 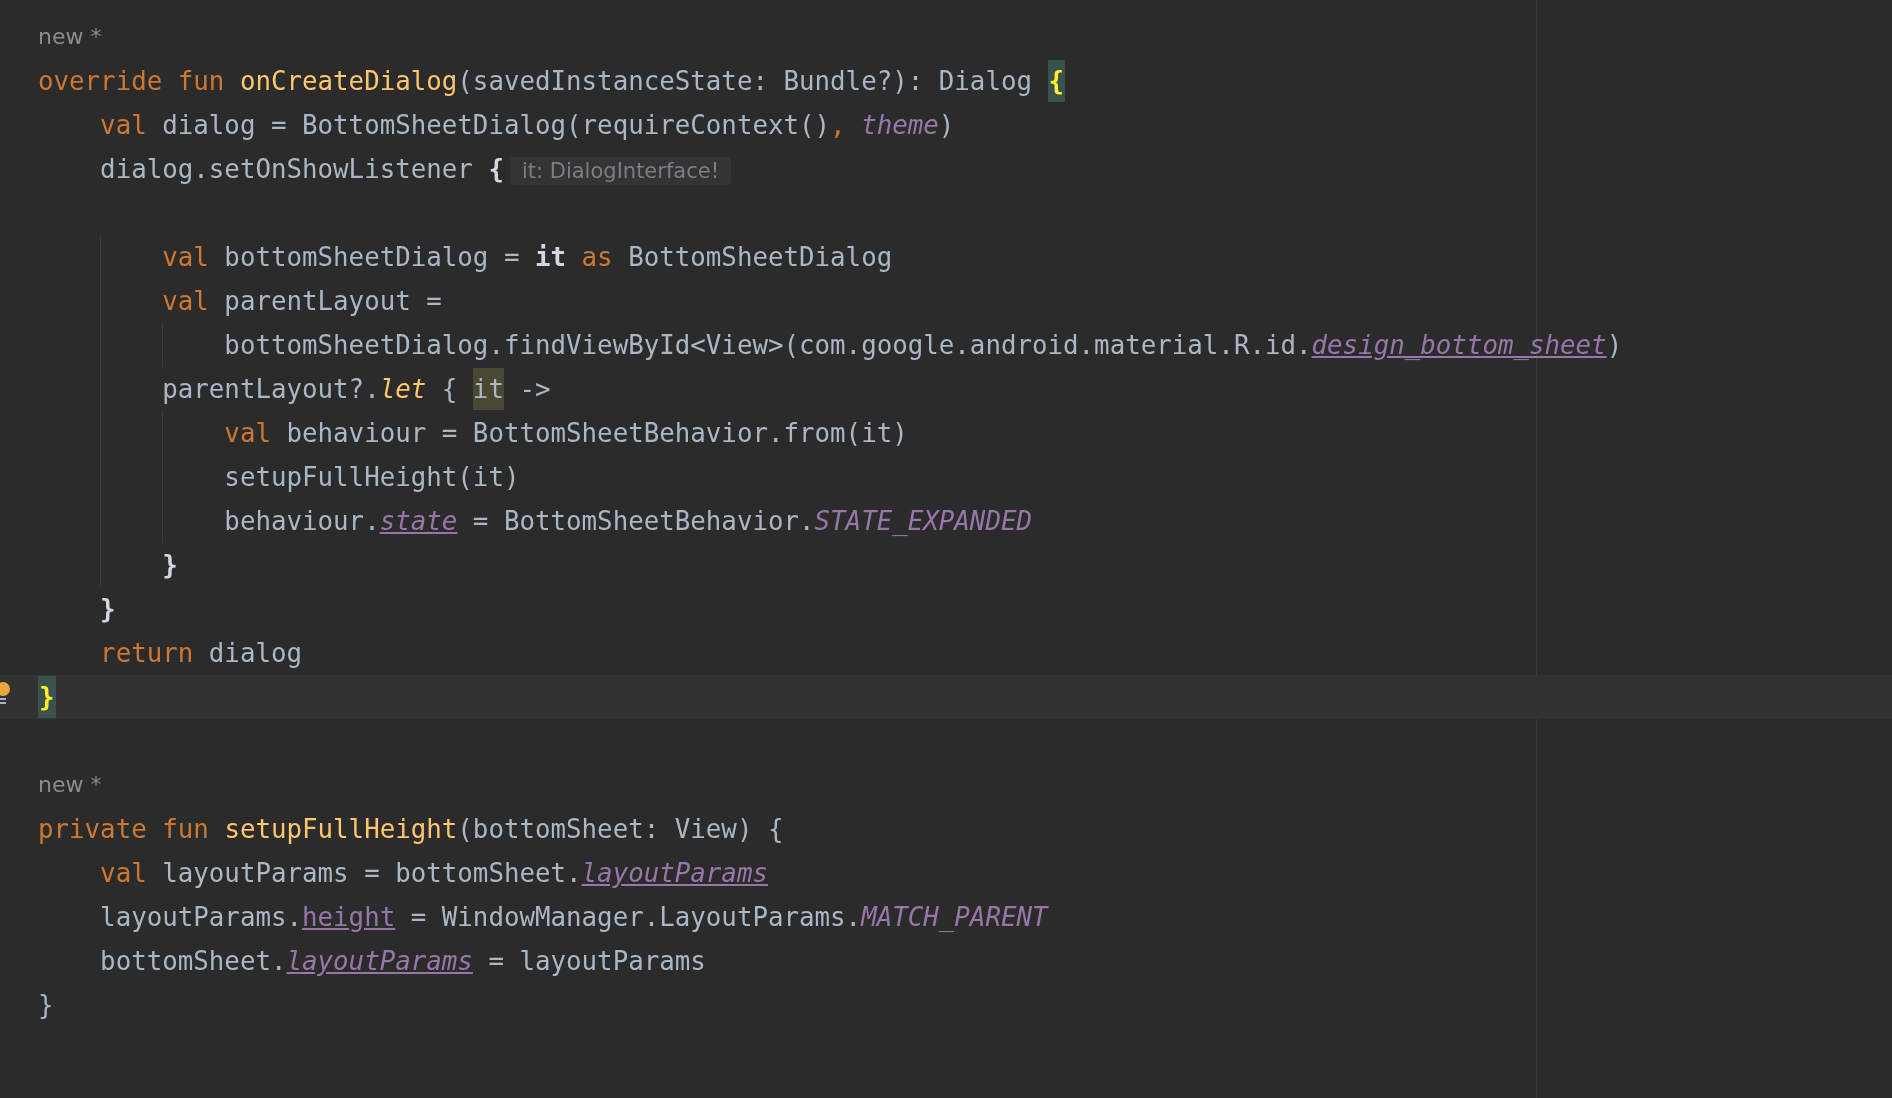 What do you see at coordinates (147, 653) in the screenshot?
I see `keyword-text: return` at bounding box center [147, 653].